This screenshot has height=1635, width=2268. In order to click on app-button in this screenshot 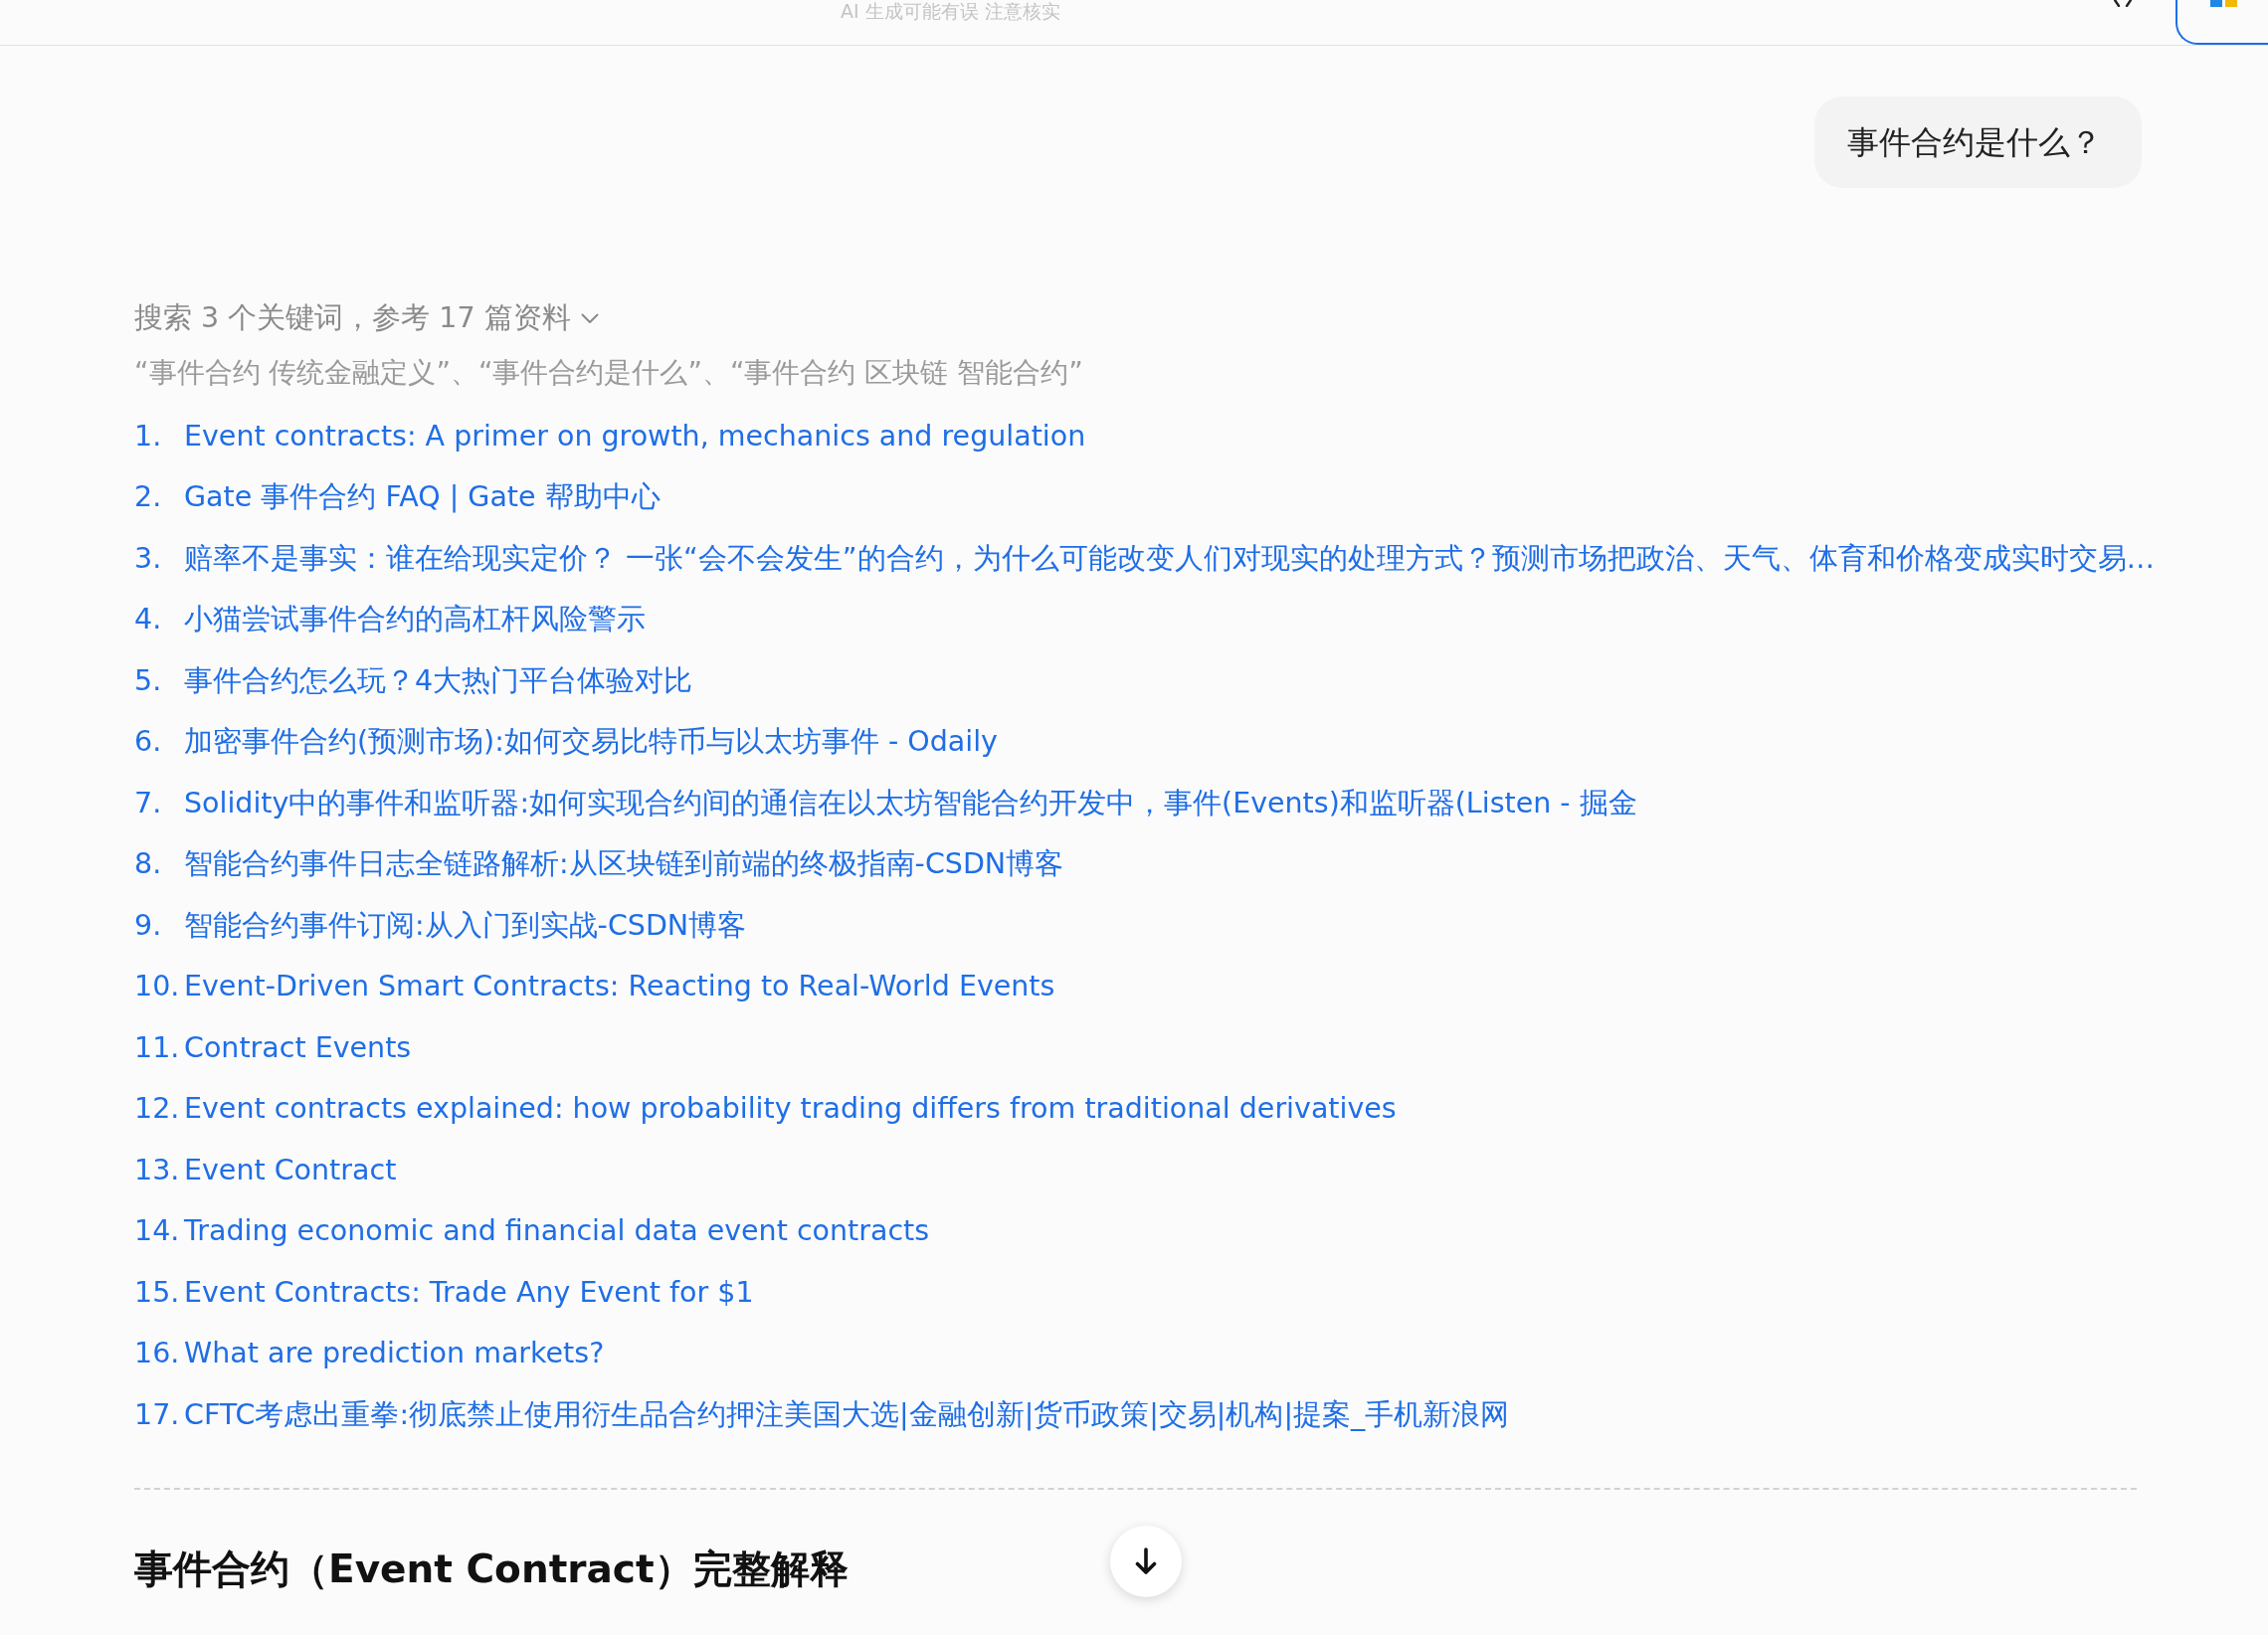, I will do `click(2221, 23)`.